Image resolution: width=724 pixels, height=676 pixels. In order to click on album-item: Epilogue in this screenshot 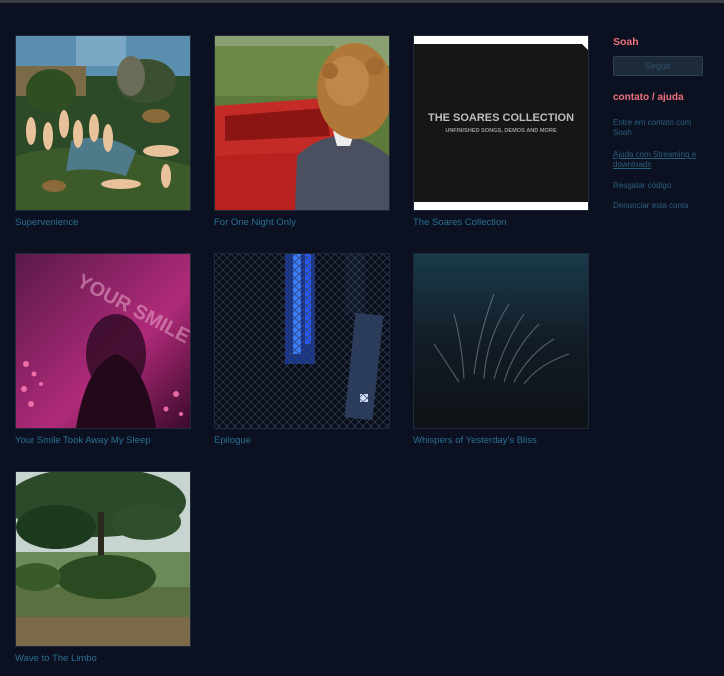, I will do `click(302, 349)`.